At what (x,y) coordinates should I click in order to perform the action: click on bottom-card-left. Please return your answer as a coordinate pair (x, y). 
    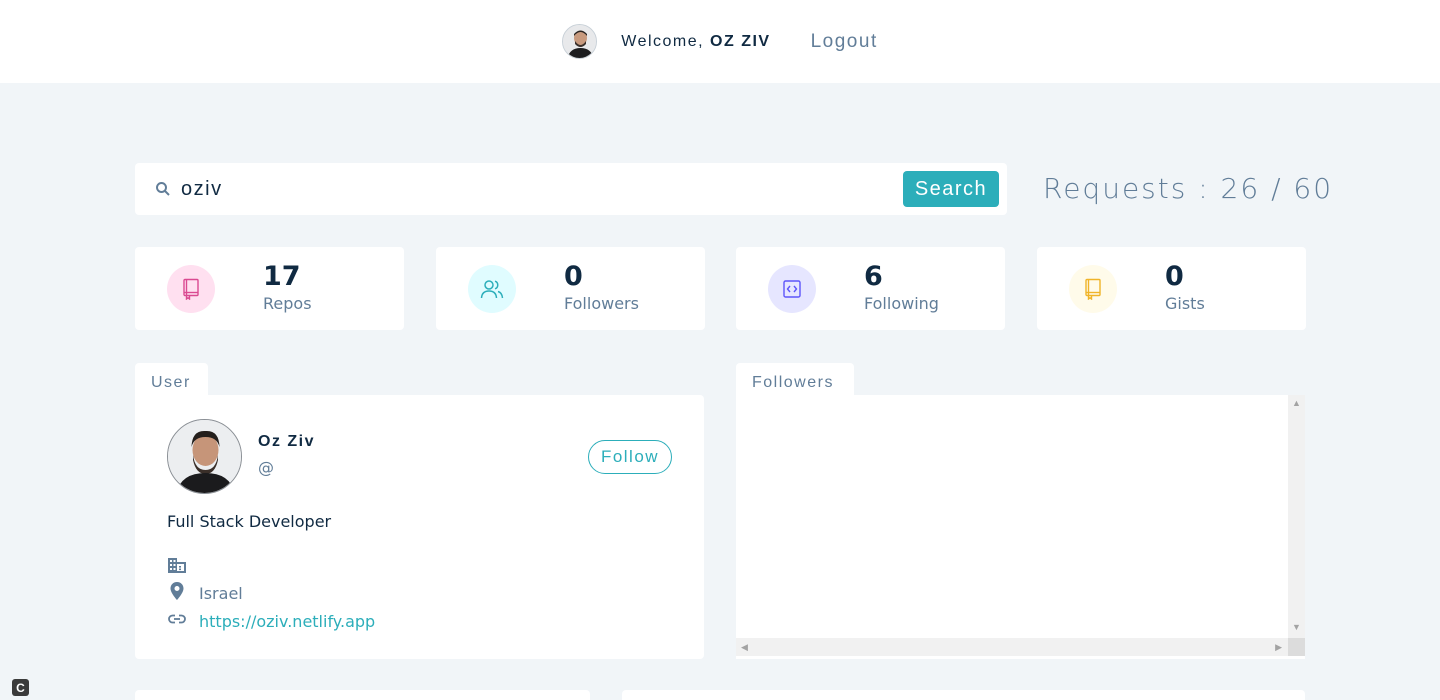
    Looking at the image, I should click on (362, 695).